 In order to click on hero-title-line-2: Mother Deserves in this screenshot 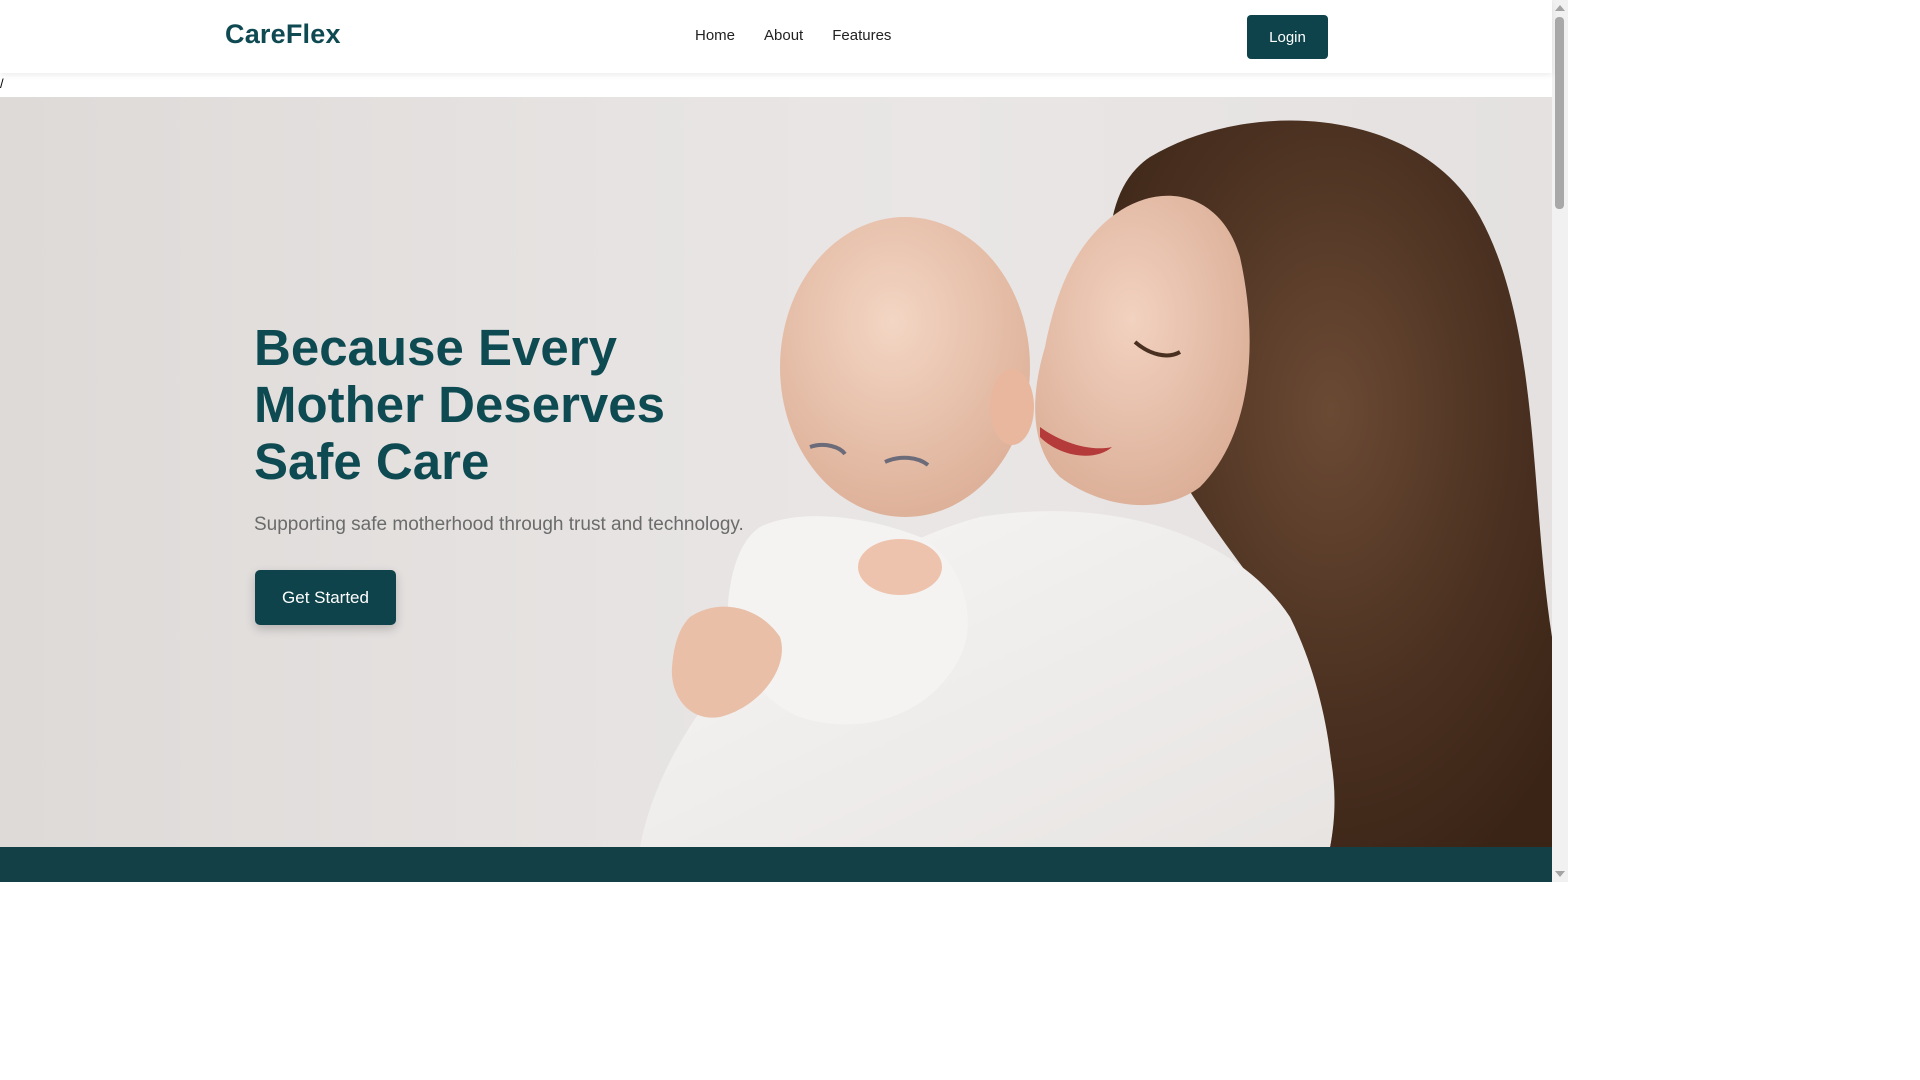, I will do `click(460, 404)`.